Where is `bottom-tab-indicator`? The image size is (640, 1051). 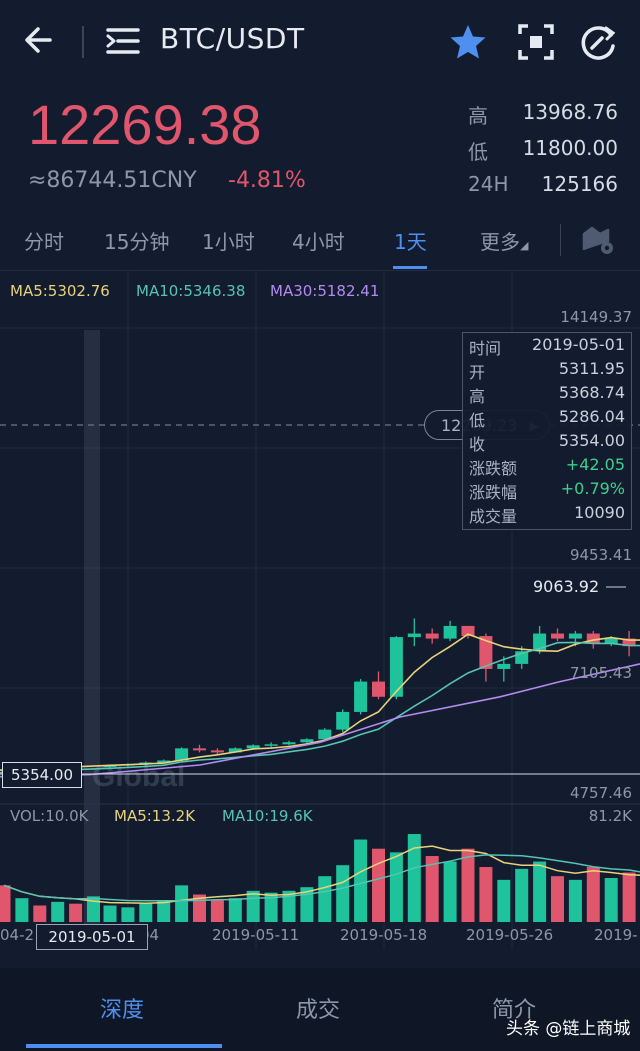 bottom-tab-indicator is located at coordinates (124, 1046).